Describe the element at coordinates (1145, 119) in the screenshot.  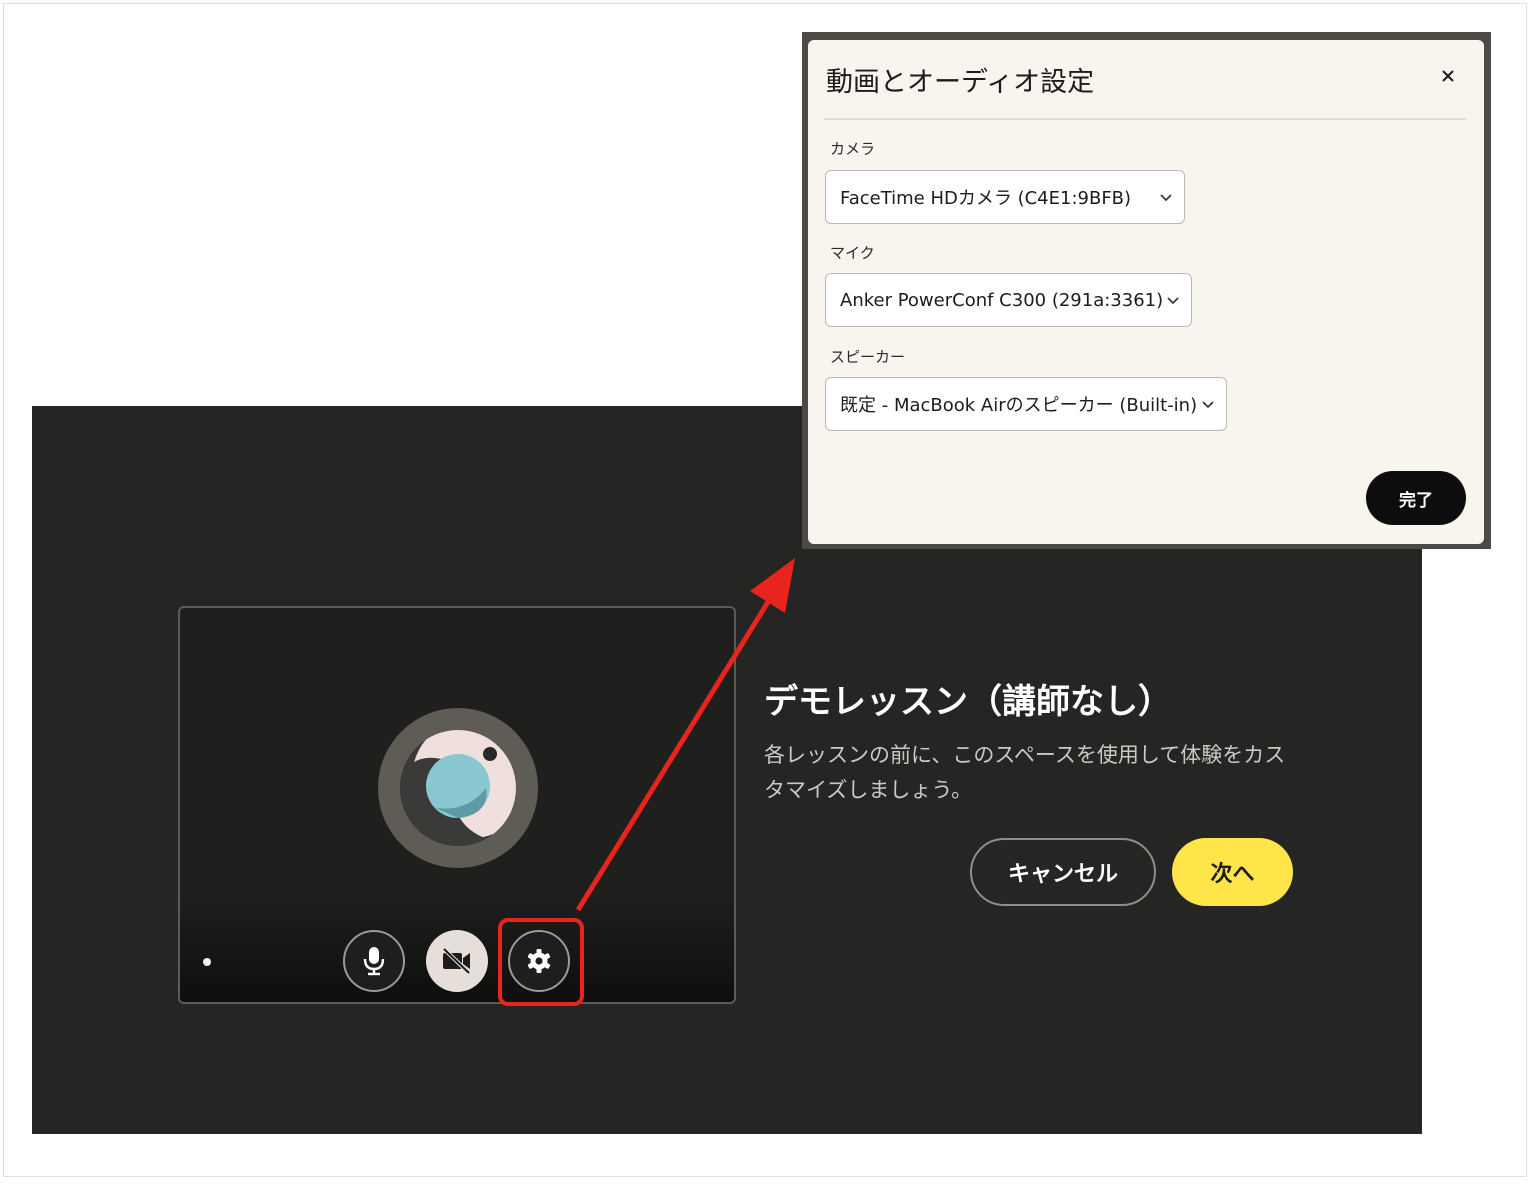
I see `dialog-divider` at that location.